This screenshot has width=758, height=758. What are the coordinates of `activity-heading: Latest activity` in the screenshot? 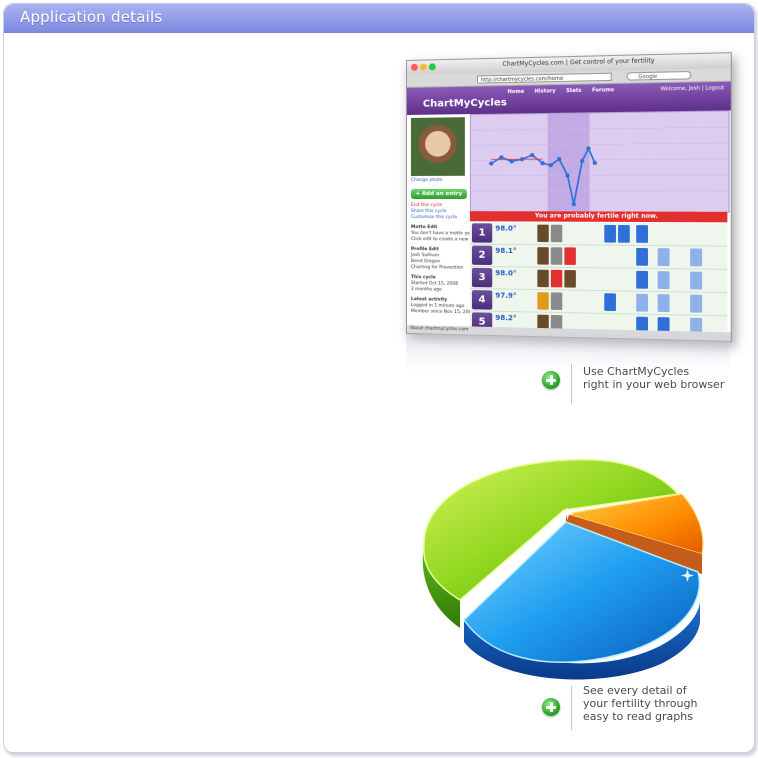 It's located at (429, 300).